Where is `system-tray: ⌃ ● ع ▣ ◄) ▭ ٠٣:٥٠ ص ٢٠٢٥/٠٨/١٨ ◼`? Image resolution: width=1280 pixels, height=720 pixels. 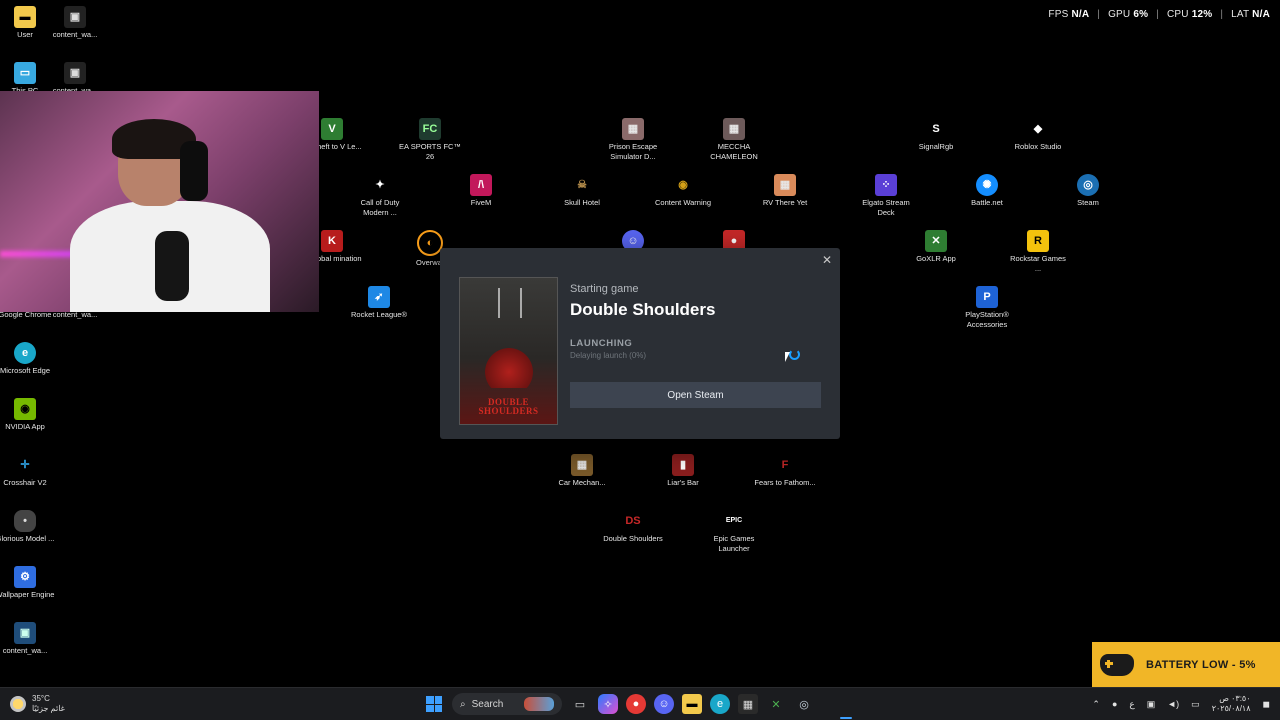 system-tray: ⌃ ● ع ▣ ◄) ▭ ٠٣:٥٠ ص ٢٠٢٥/٠٨/١٨ ◼ is located at coordinates (1181, 704).